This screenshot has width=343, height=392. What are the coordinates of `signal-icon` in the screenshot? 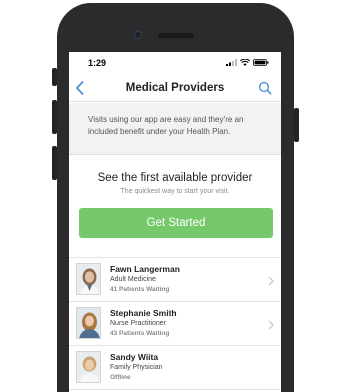 It's located at (231, 62).